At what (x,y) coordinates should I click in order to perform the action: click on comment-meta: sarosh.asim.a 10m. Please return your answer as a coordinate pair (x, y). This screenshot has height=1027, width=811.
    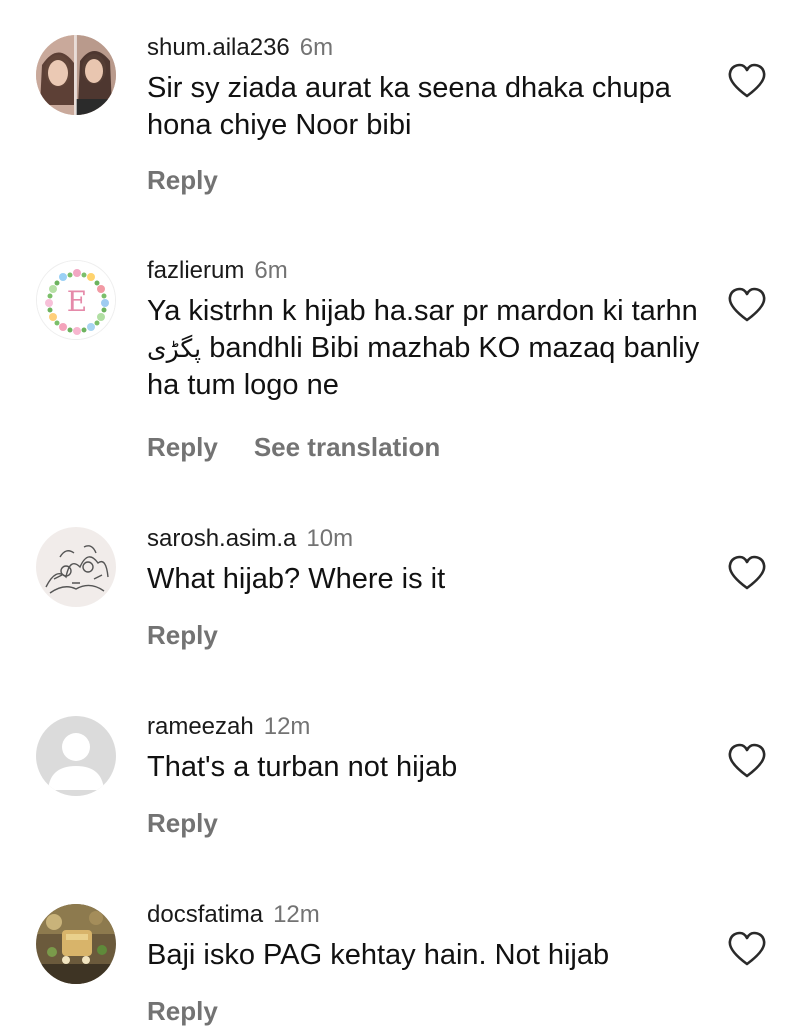
    Looking at the image, I should click on (250, 540).